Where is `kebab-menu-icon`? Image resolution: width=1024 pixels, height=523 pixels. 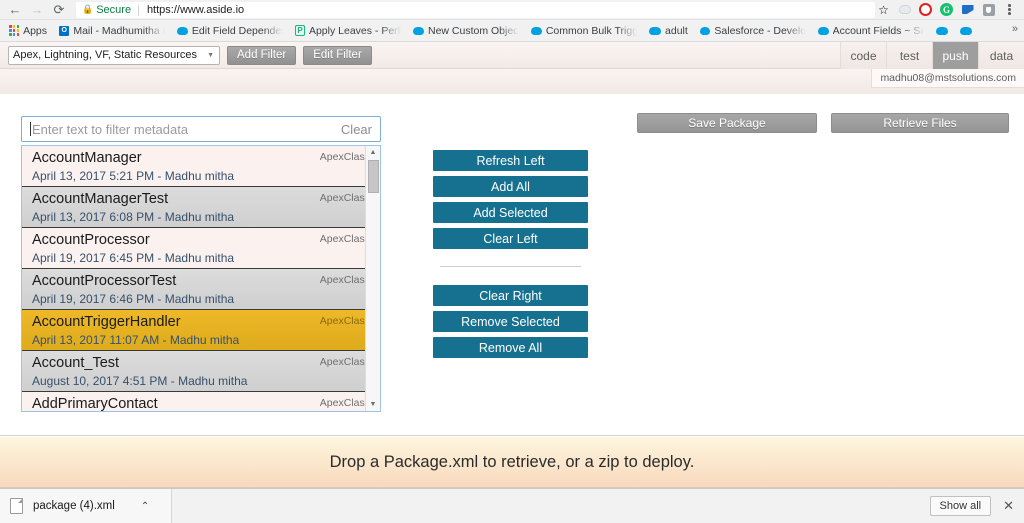
kebab-menu-icon is located at coordinates (1009, 9).